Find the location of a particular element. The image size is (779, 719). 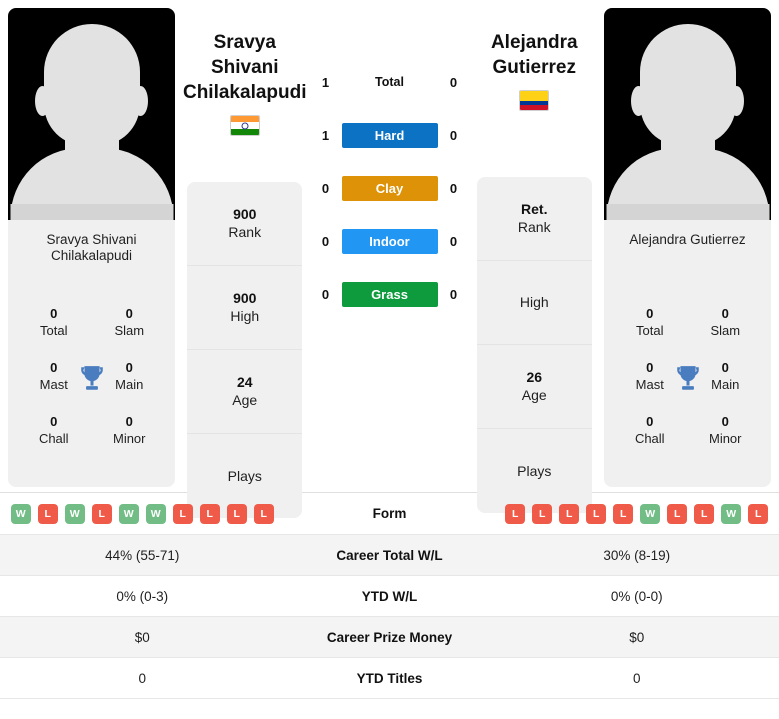

form-badges-left: W L W L W W L L L L is located at coordinates (142, 513).